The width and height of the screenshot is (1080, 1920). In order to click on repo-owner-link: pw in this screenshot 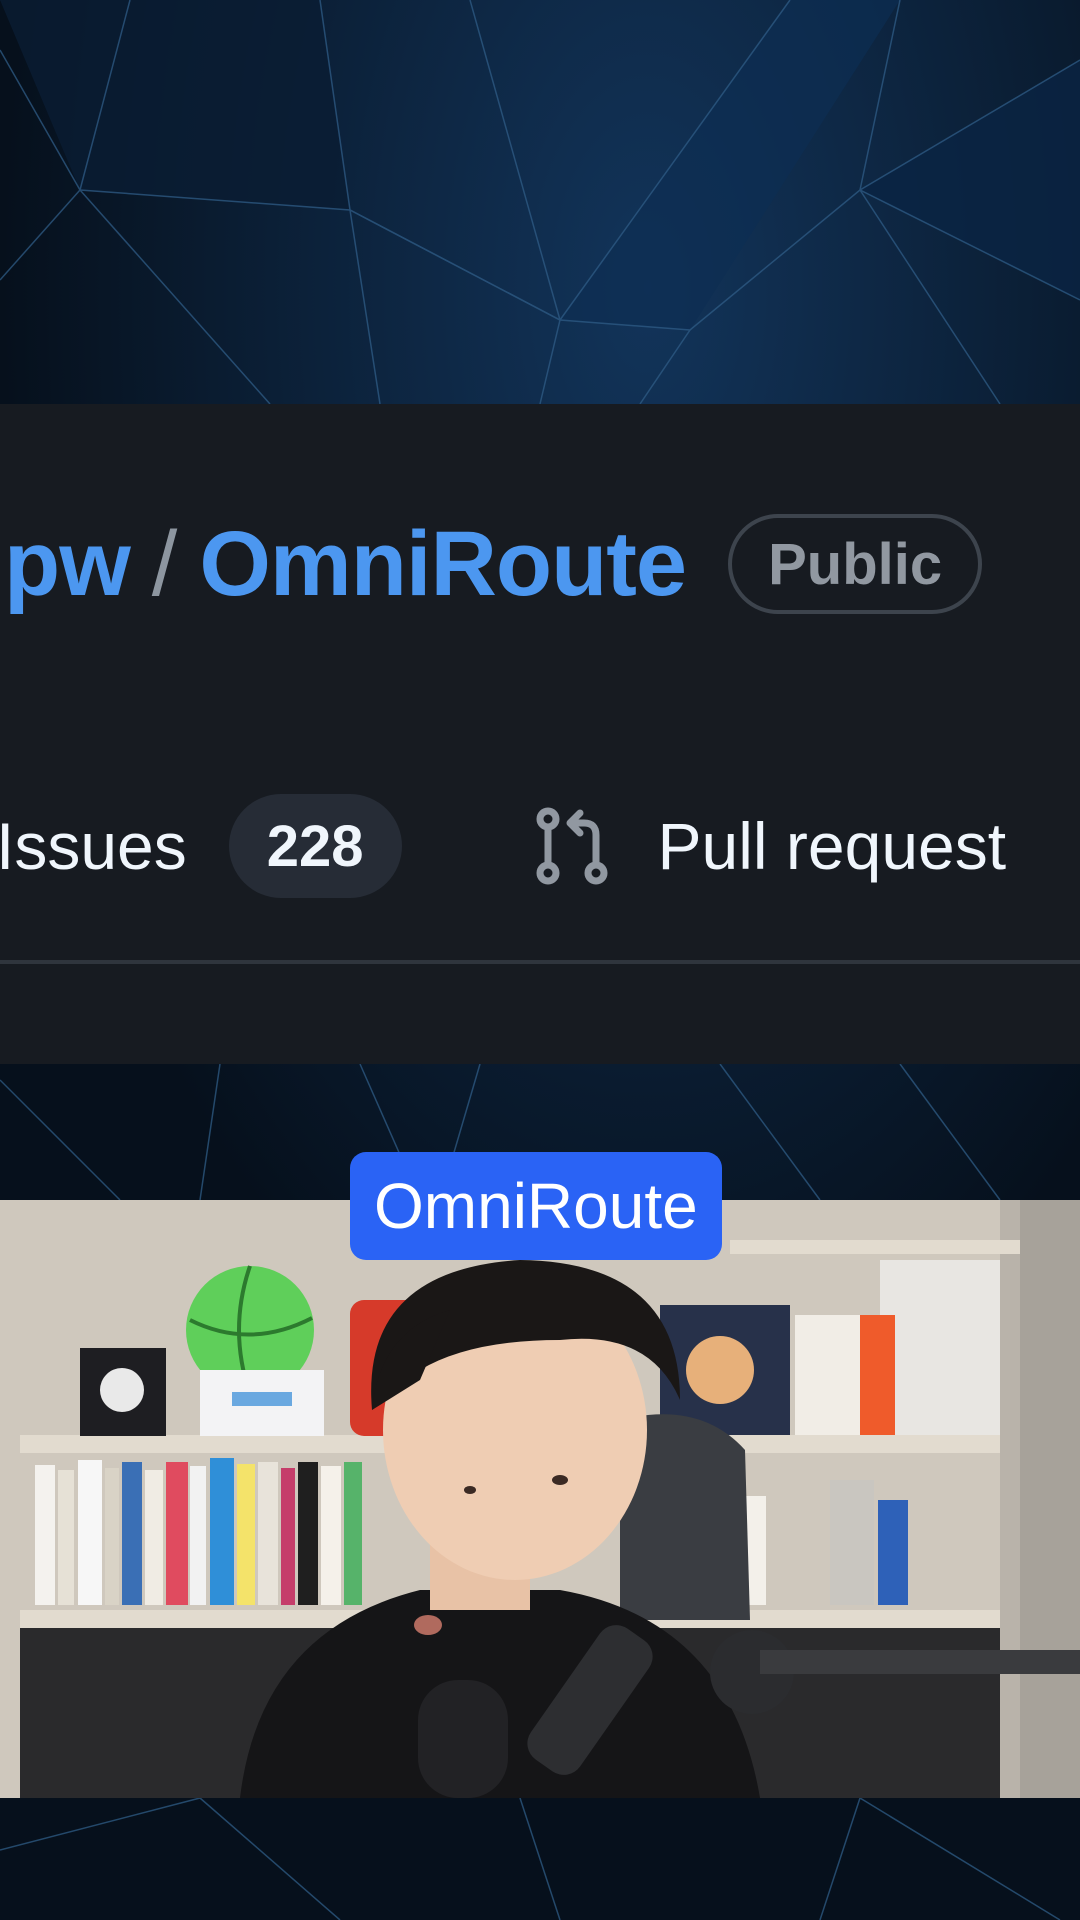, I will do `click(67, 564)`.